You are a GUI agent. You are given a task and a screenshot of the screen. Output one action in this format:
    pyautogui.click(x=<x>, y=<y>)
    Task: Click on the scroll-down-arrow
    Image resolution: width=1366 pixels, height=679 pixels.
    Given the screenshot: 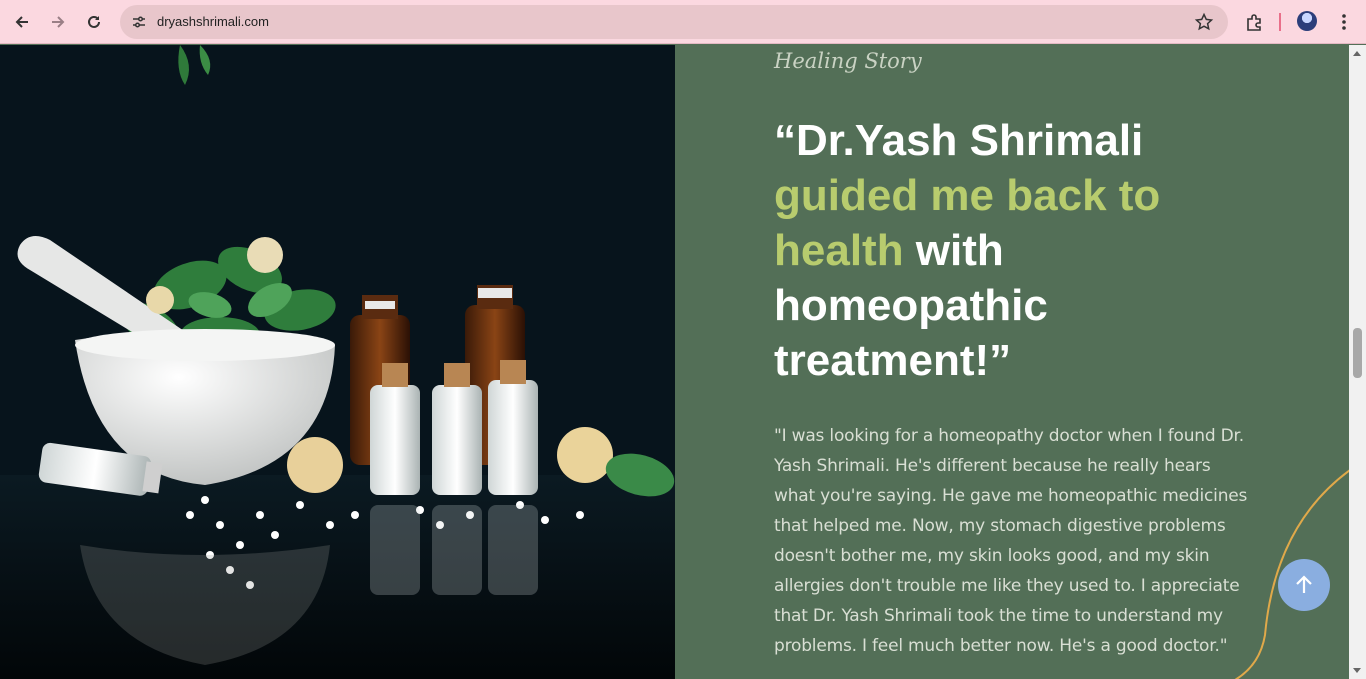 What is the action you would take?
    pyautogui.click(x=1357, y=670)
    